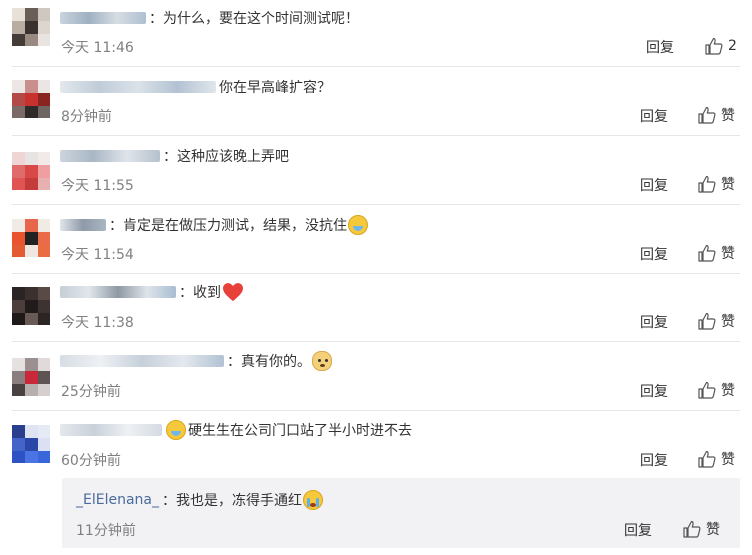  What do you see at coordinates (97, 323) in the screenshot?
I see `comment-time: 今天 11:38` at bounding box center [97, 323].